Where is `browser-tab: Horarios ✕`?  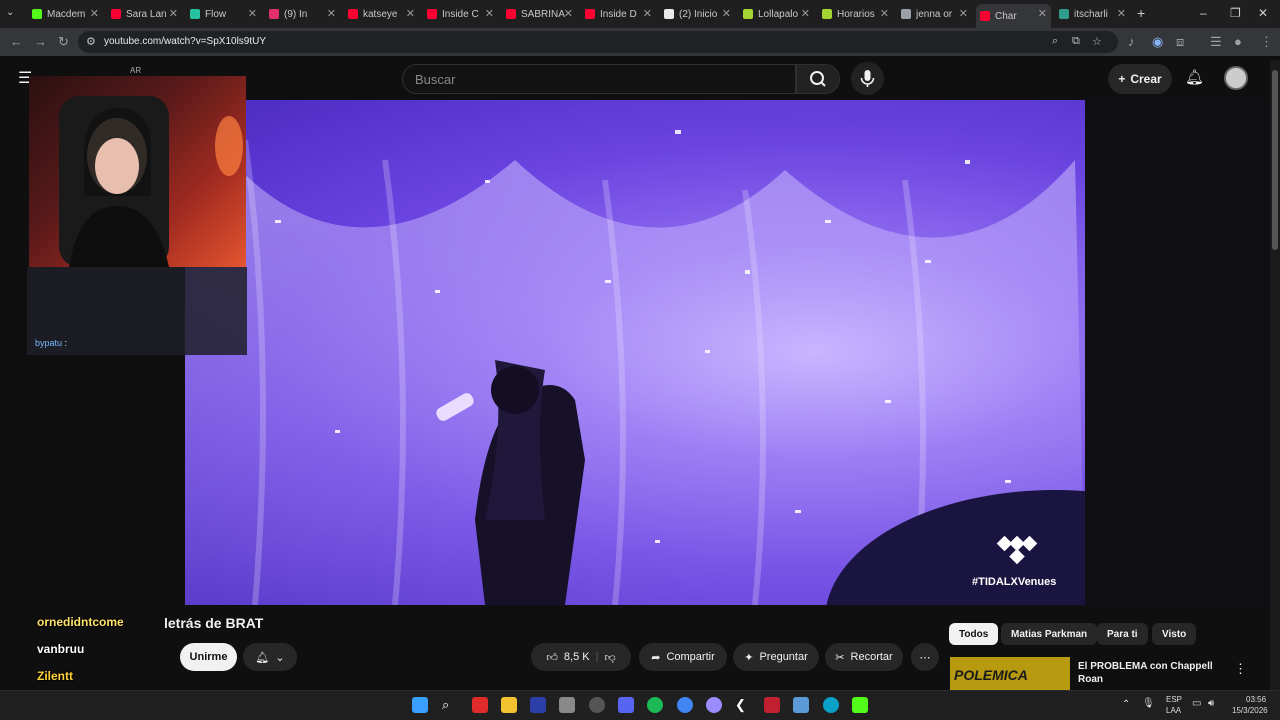 browser-tab: Horarios ✕ is located at coordinates (855, 14).